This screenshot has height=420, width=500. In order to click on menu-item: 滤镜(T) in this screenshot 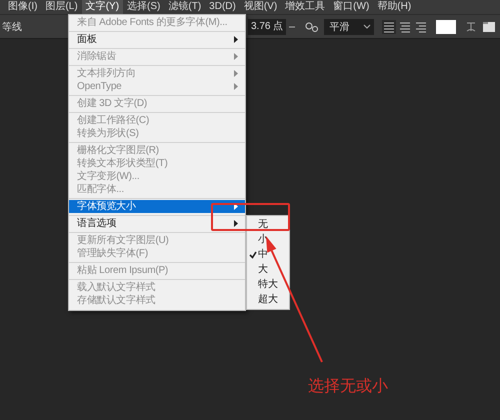, I will do `click(185, 7)`.